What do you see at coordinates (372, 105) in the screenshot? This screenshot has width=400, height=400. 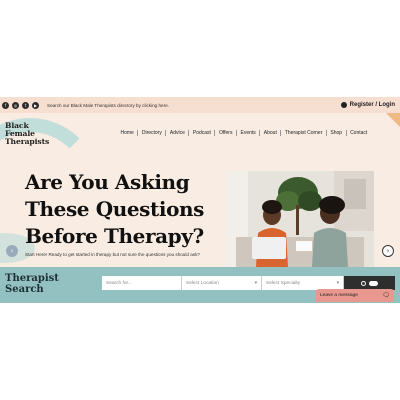 I see `register-login-label: Register / Login` at bounding box center [372, 105].